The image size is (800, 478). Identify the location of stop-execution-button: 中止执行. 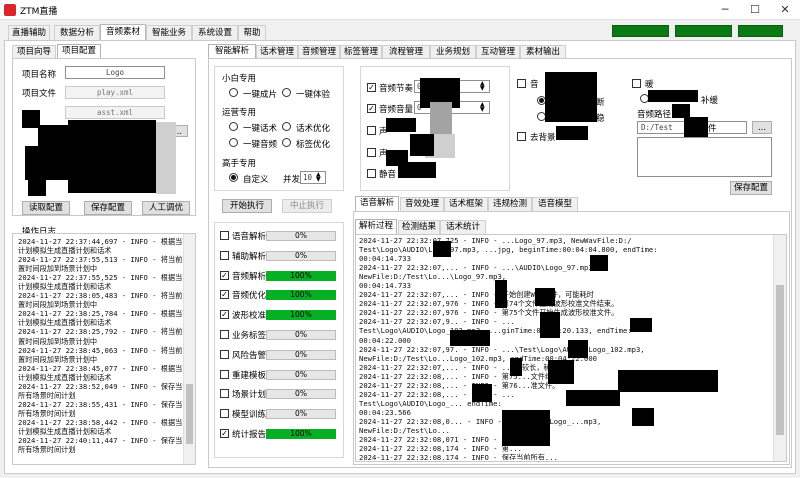
(307, 206).